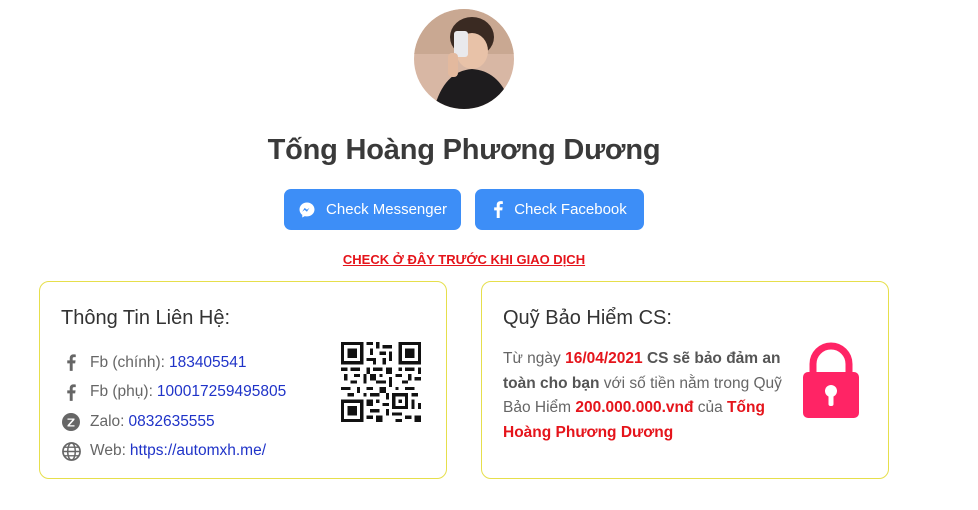 The height and width of the screenshot is (510, 978). I want to click on check-facebook-button: Check Facebook, so click(559, 209).